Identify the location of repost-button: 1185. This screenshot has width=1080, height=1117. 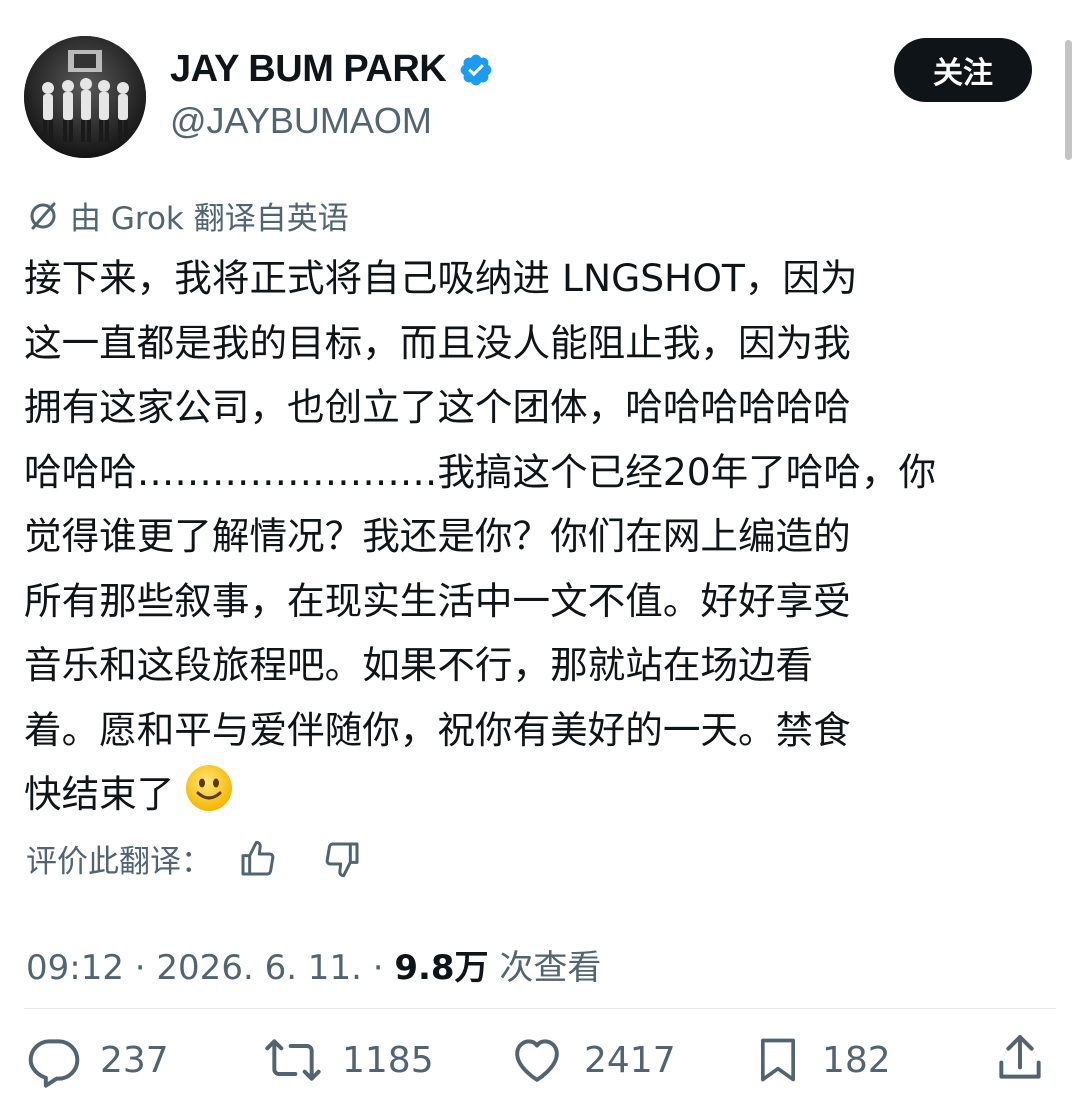
(348, 1060).